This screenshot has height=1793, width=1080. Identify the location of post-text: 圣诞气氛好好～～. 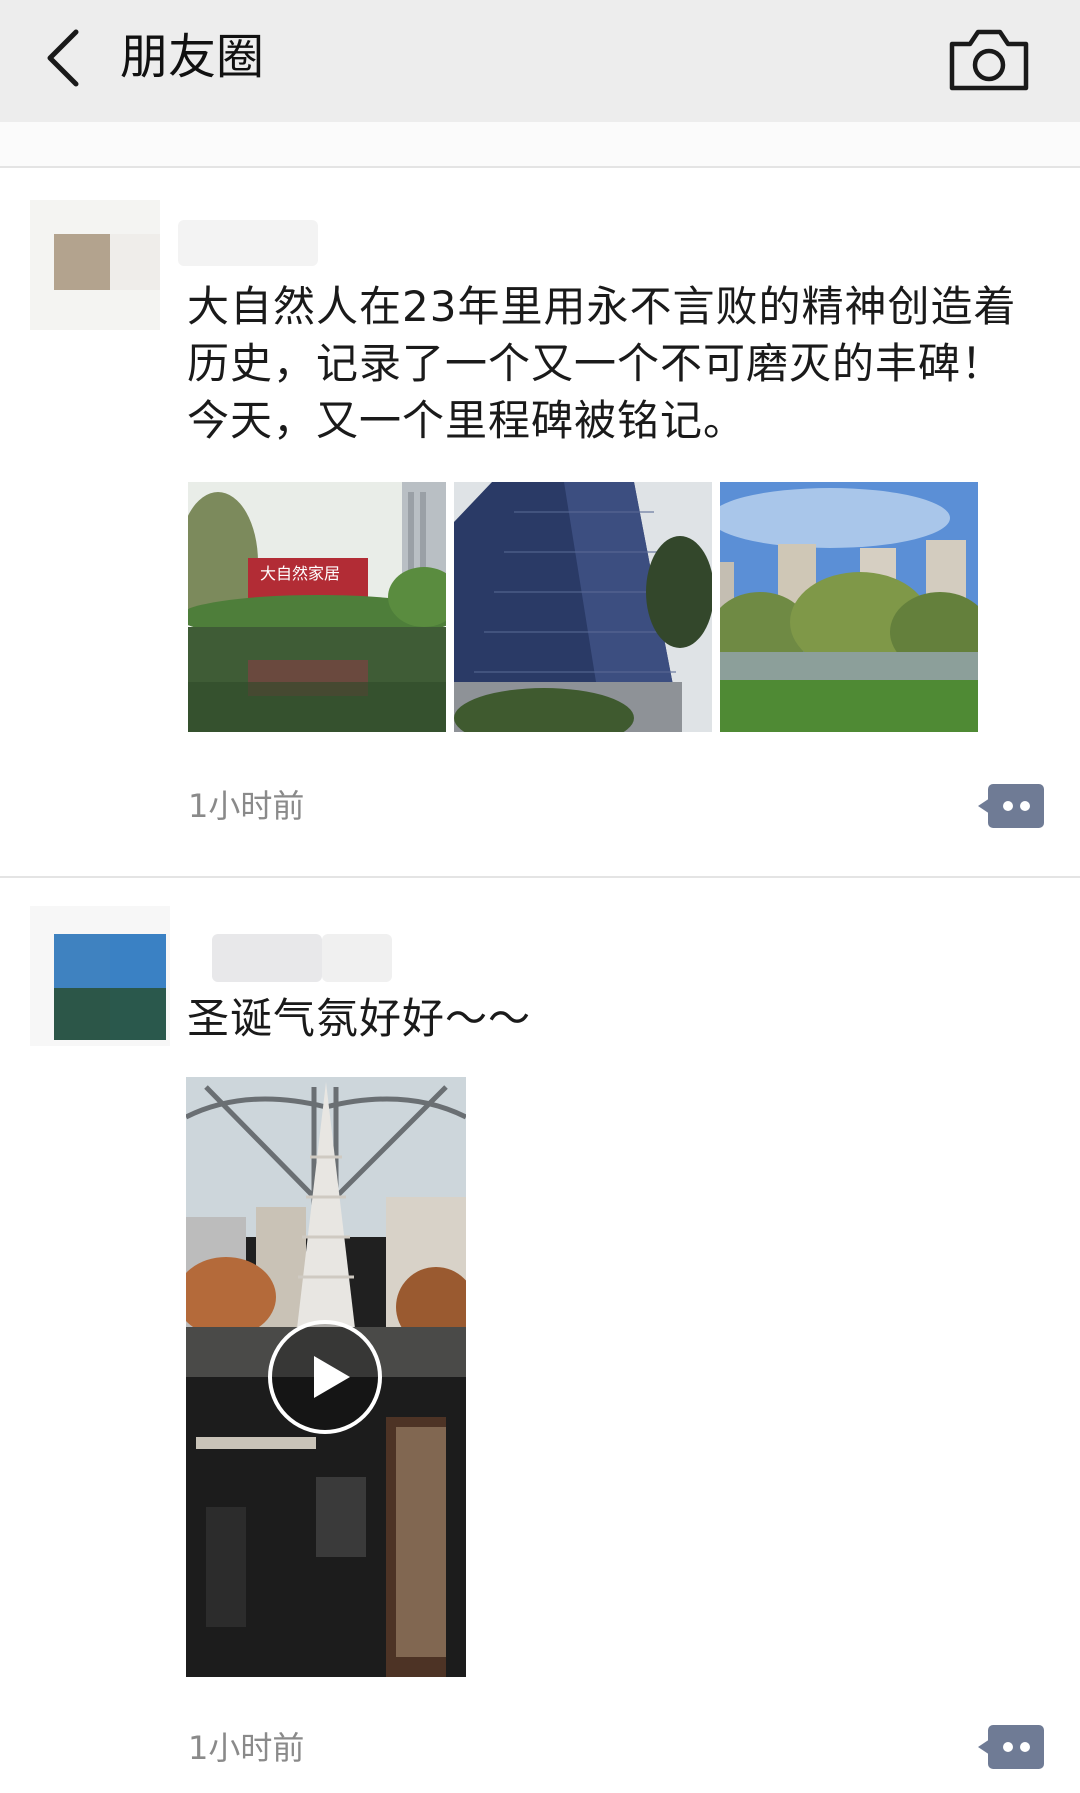
(359, 1018).